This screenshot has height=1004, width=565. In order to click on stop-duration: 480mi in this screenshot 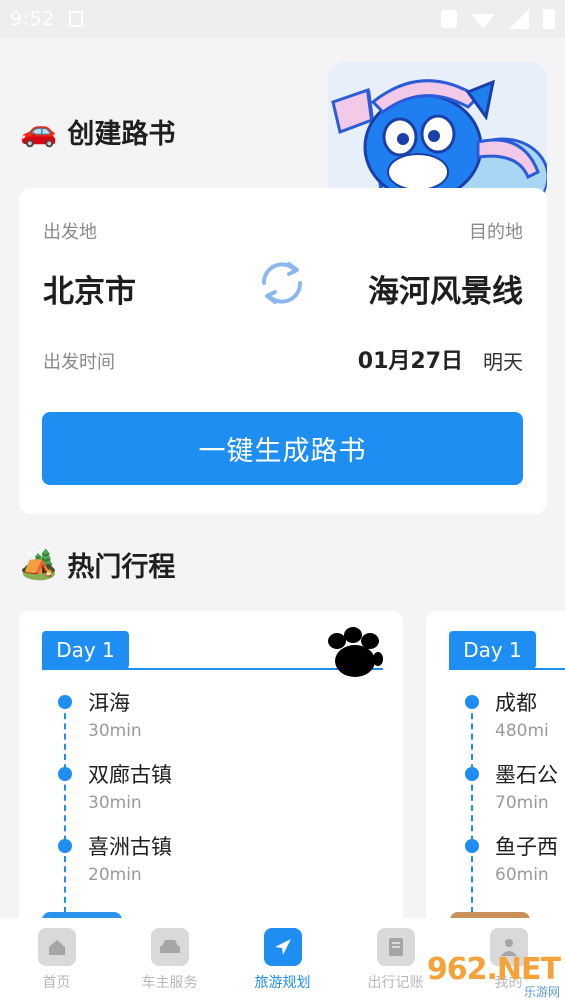, I will do `click(522, 731)`.